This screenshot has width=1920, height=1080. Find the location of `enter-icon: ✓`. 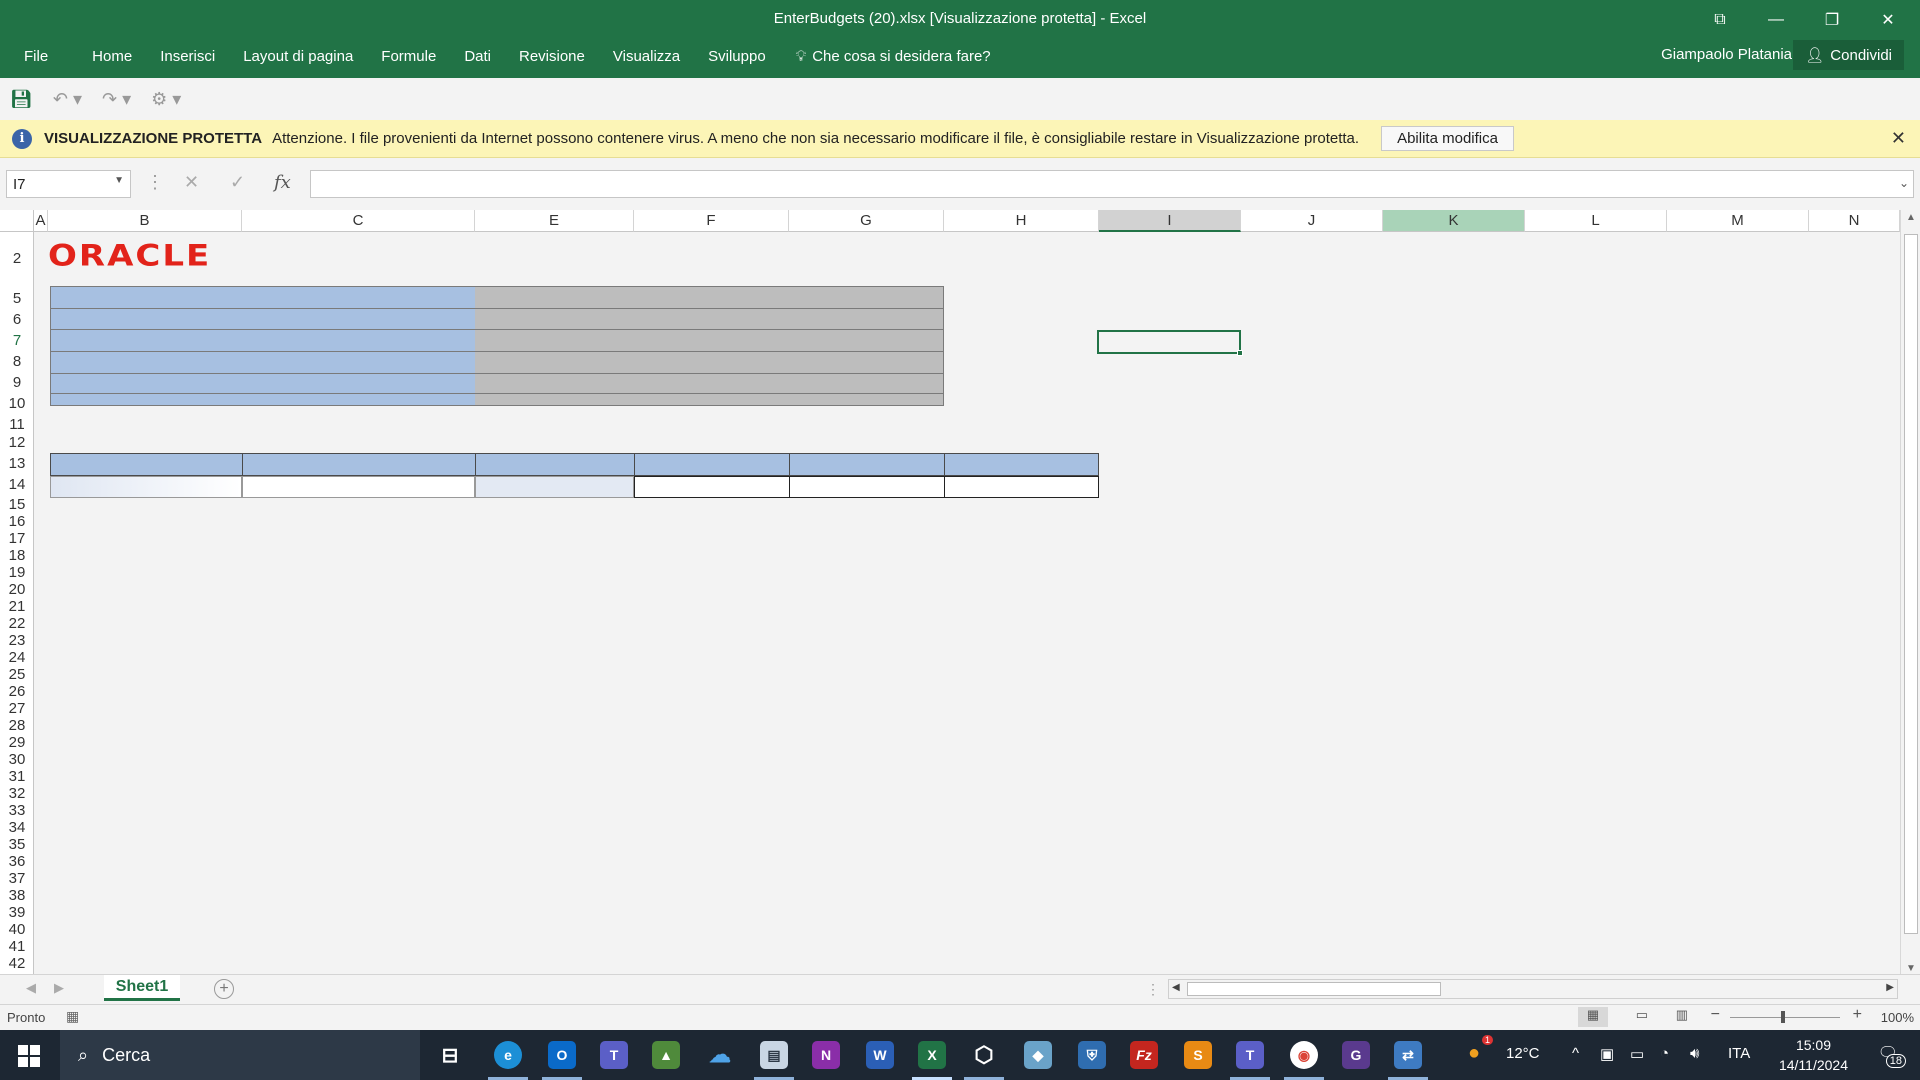

enter-icon: ✓ is located at coordinates (237, 182).